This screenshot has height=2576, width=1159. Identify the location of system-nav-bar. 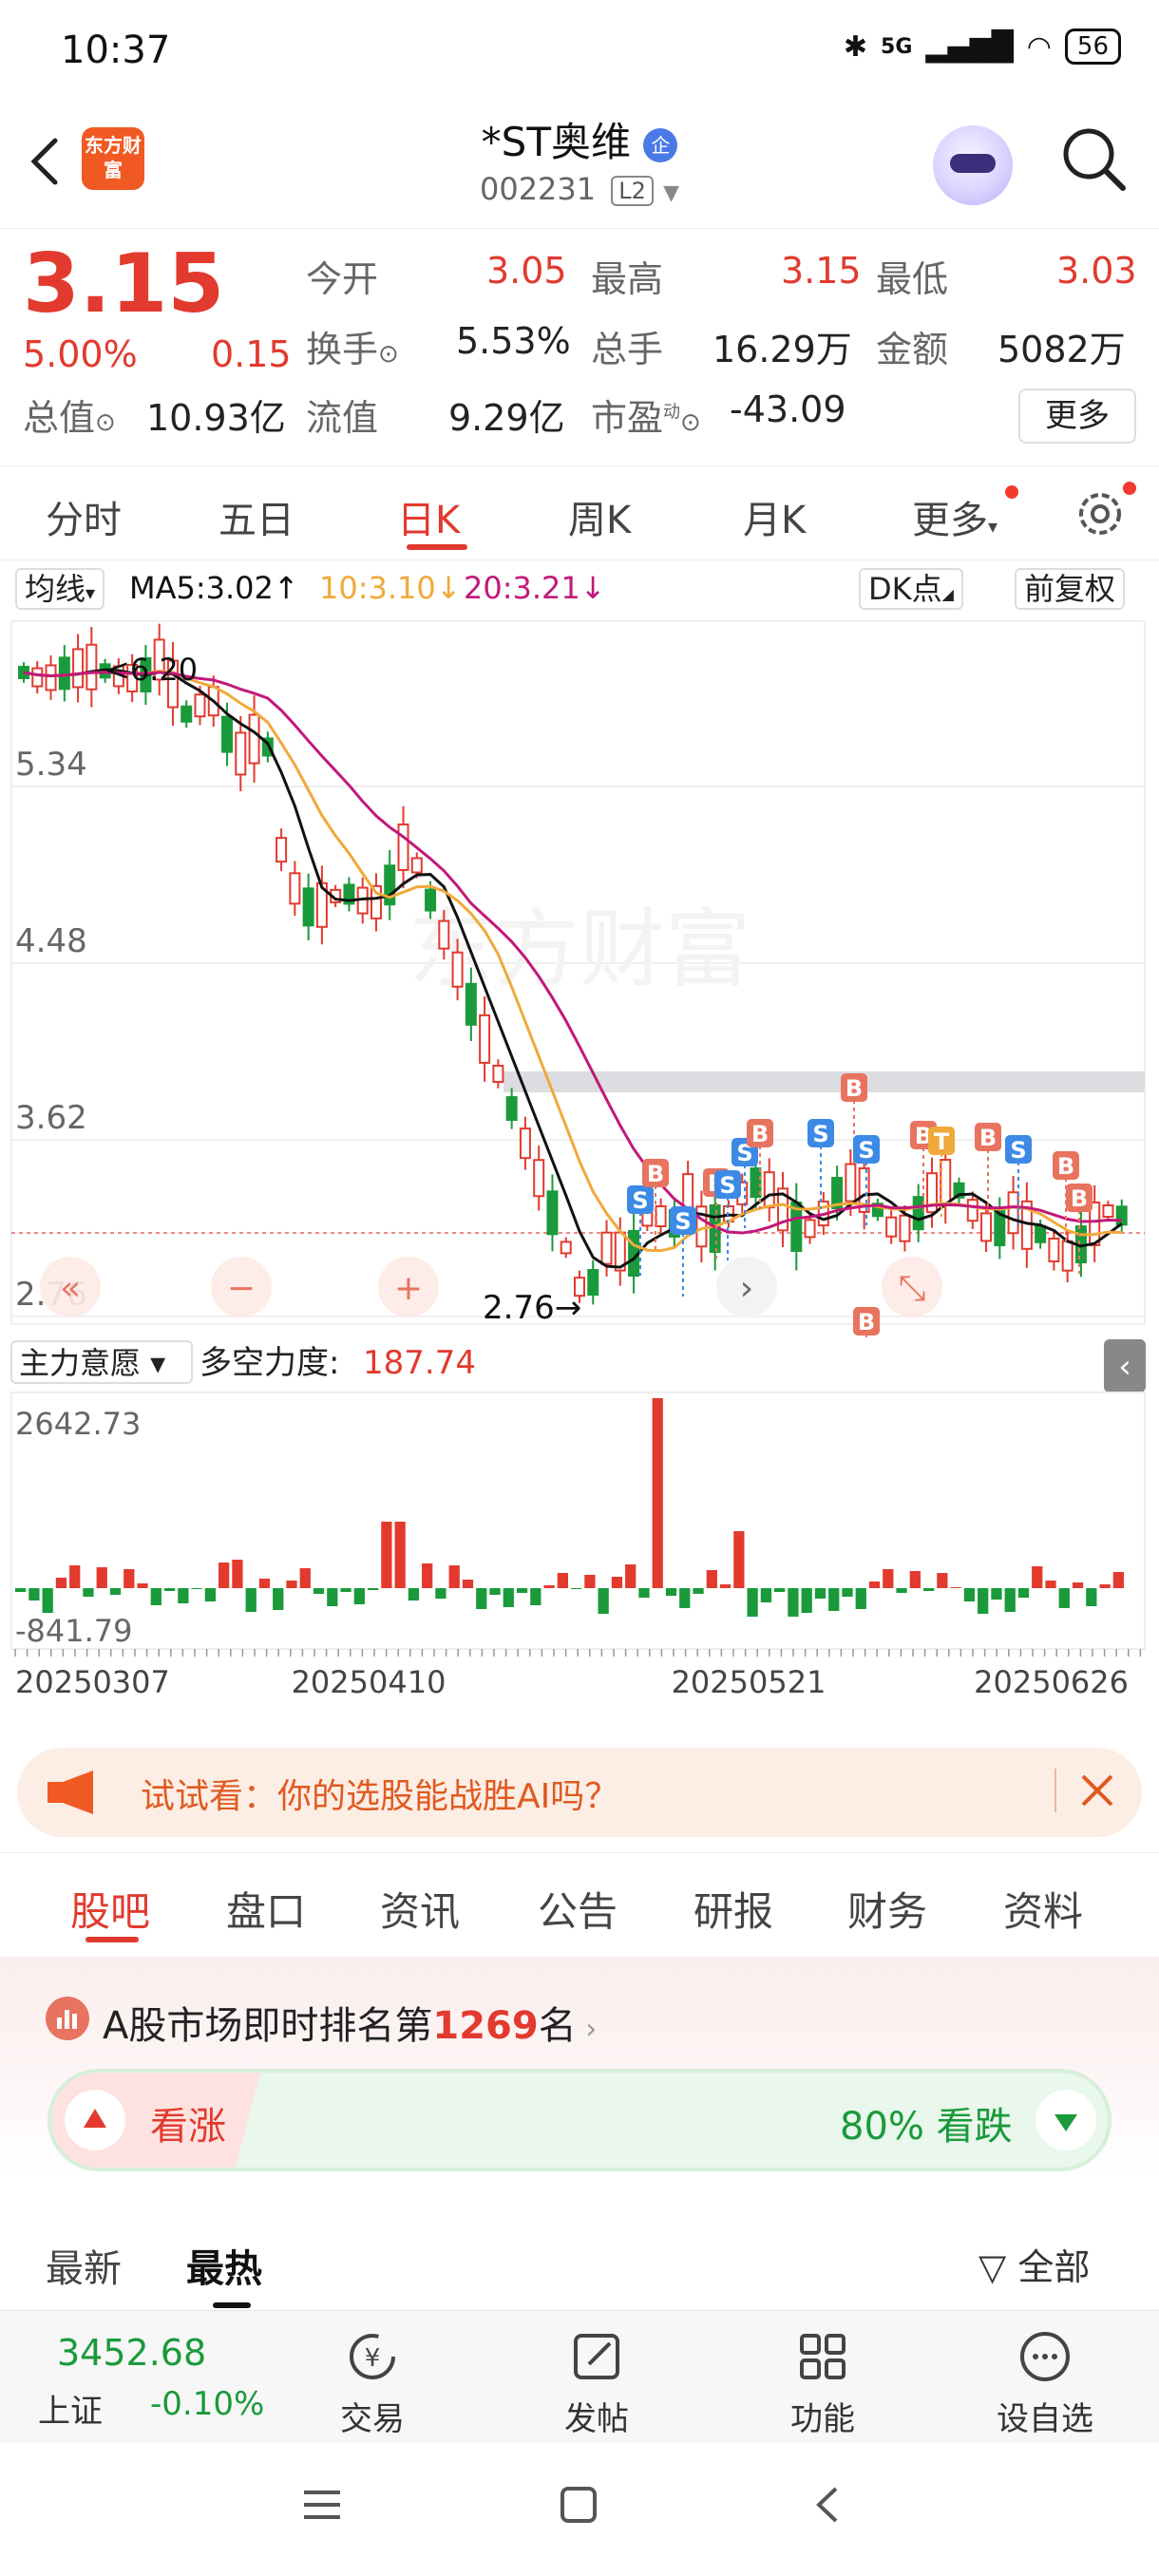
(579, 2509).